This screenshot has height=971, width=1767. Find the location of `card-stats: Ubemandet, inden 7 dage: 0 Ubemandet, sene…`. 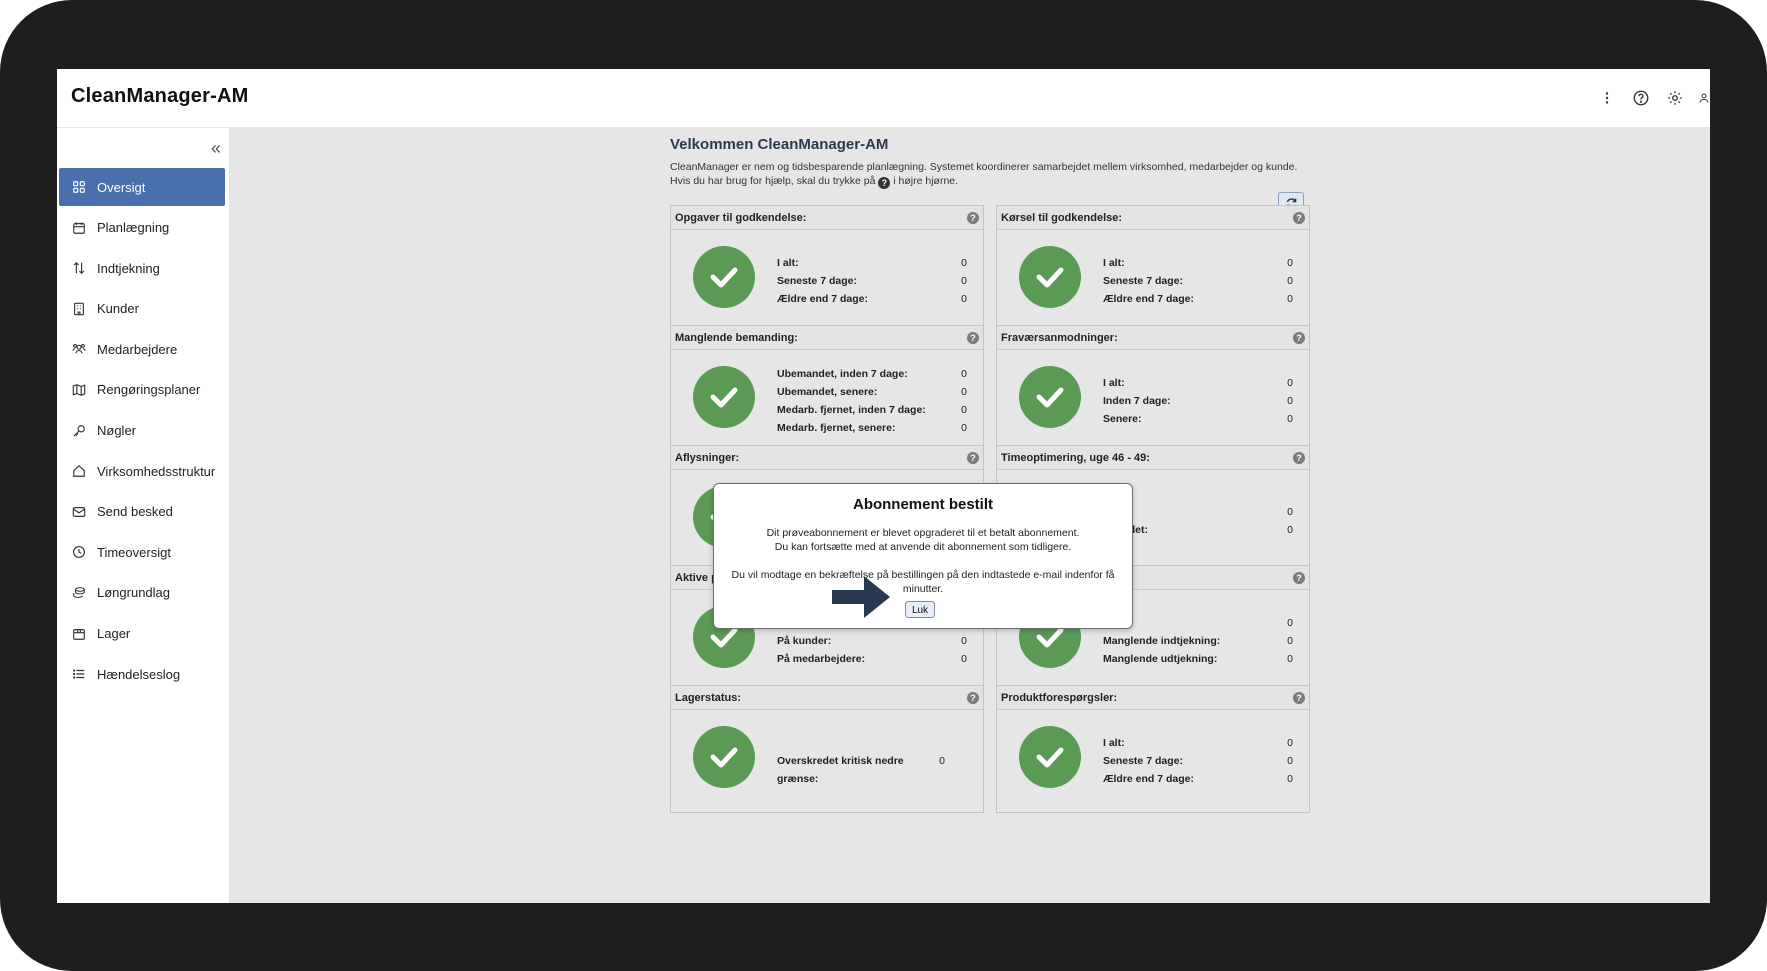

card-stats: Ubemandet, inden 7 dage: 0 Ubemandet, sene… is located at coordinates (872, 401).